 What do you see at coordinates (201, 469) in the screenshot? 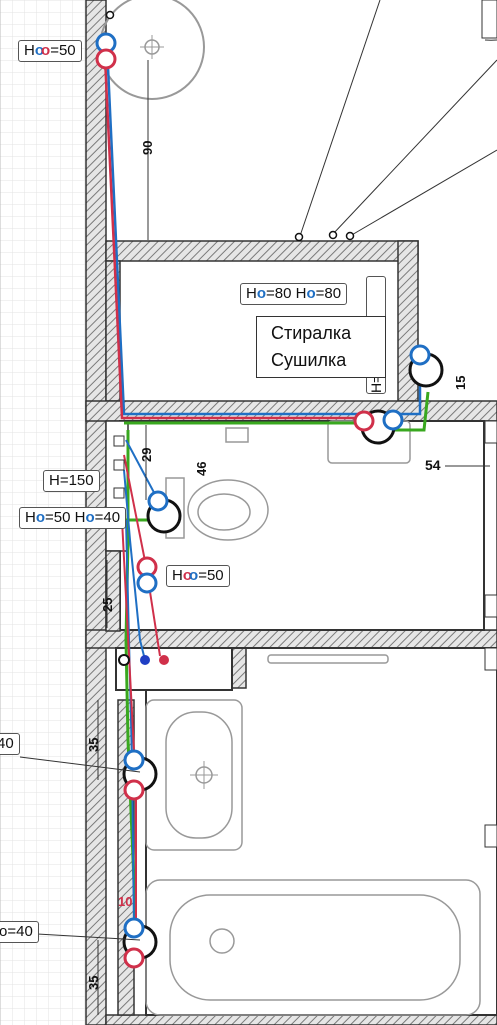
I see `dim-46: 46` at bounding box center [201, 469].